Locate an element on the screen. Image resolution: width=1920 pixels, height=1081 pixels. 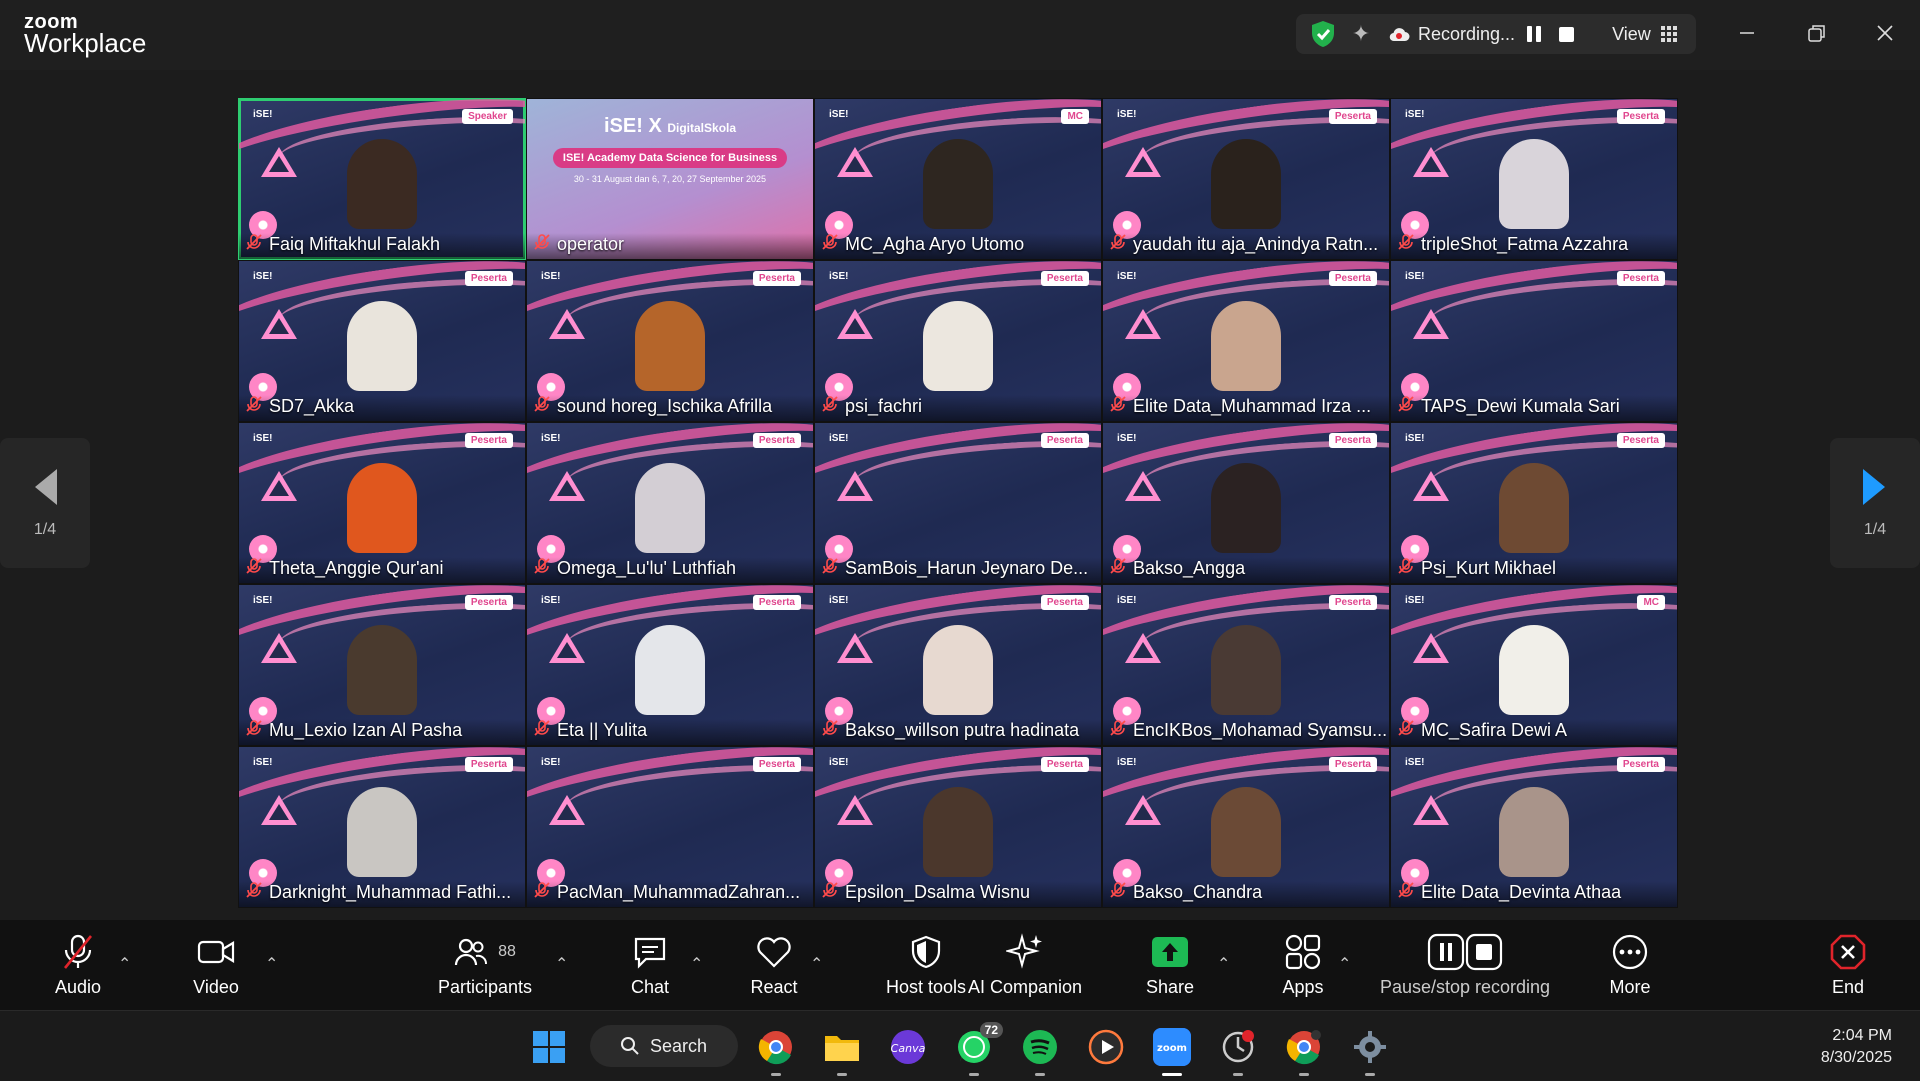
share-options-caret: ⌃ is located at coordinates (1223, 964).